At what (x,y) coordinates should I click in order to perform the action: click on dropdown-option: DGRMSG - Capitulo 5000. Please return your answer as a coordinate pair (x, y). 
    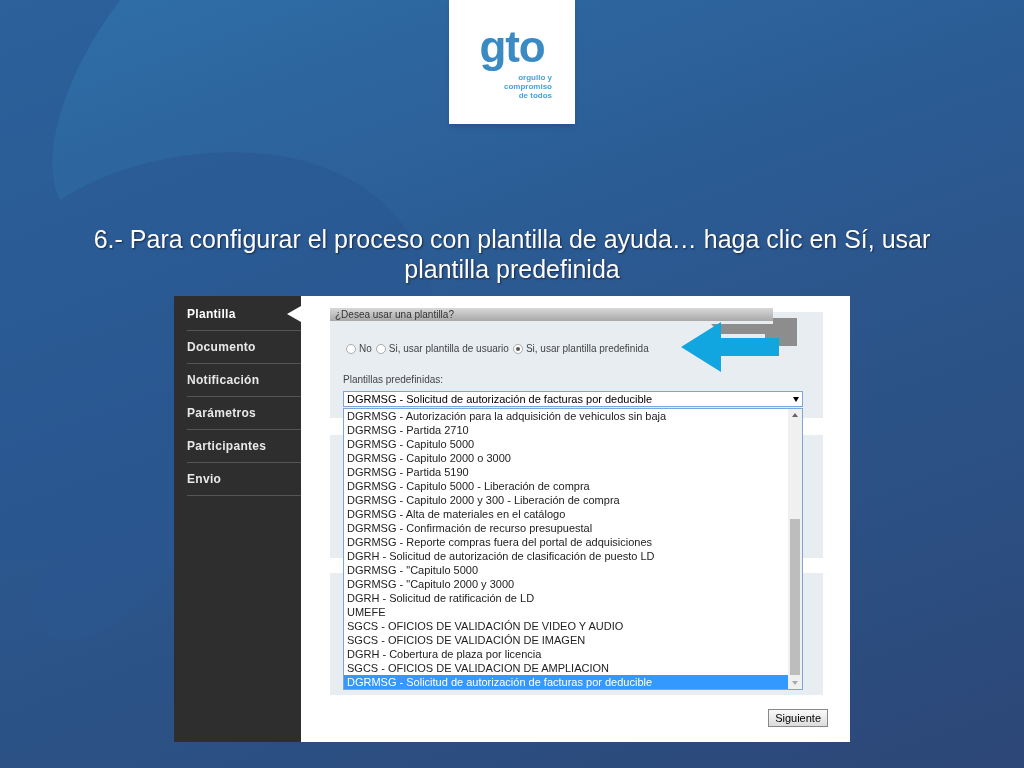
    Looking at the image, I should click on (566, 444).